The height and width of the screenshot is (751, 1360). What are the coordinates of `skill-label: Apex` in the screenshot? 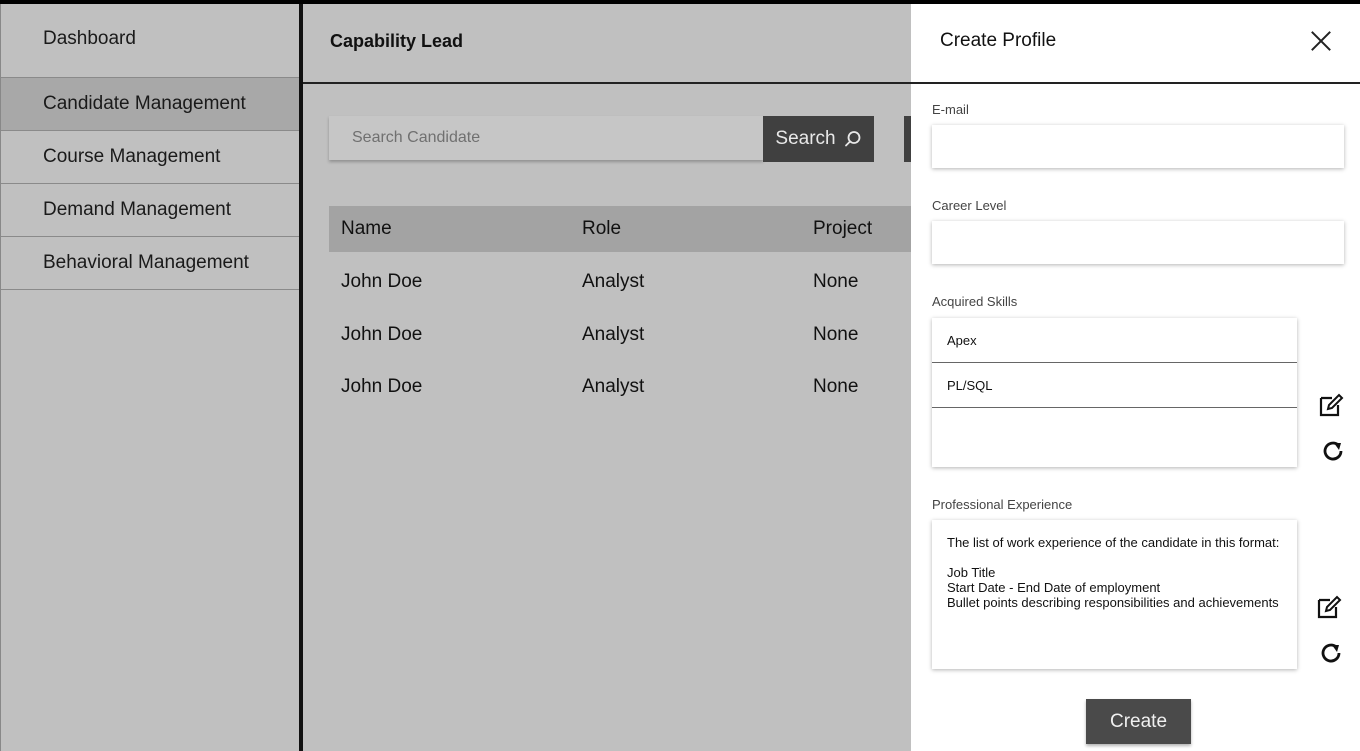 It's located at (962, 340).